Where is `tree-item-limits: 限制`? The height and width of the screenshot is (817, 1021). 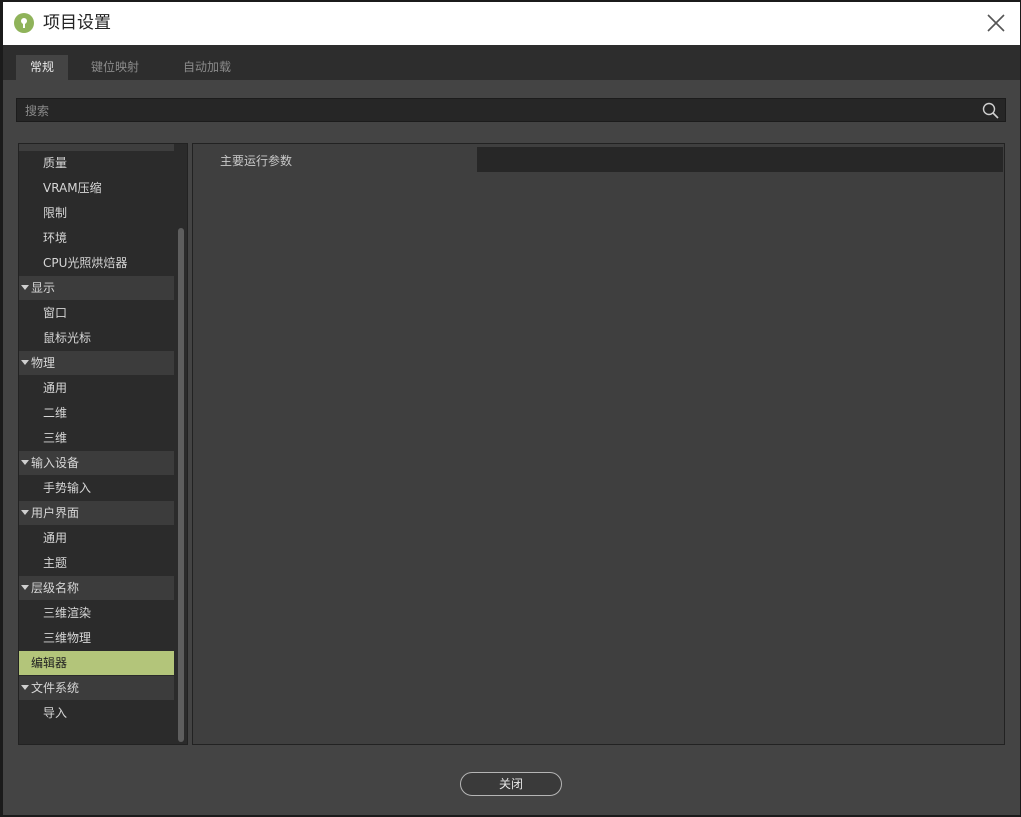
tree-item-limits: 限制 is located at coordinates (96, 213).